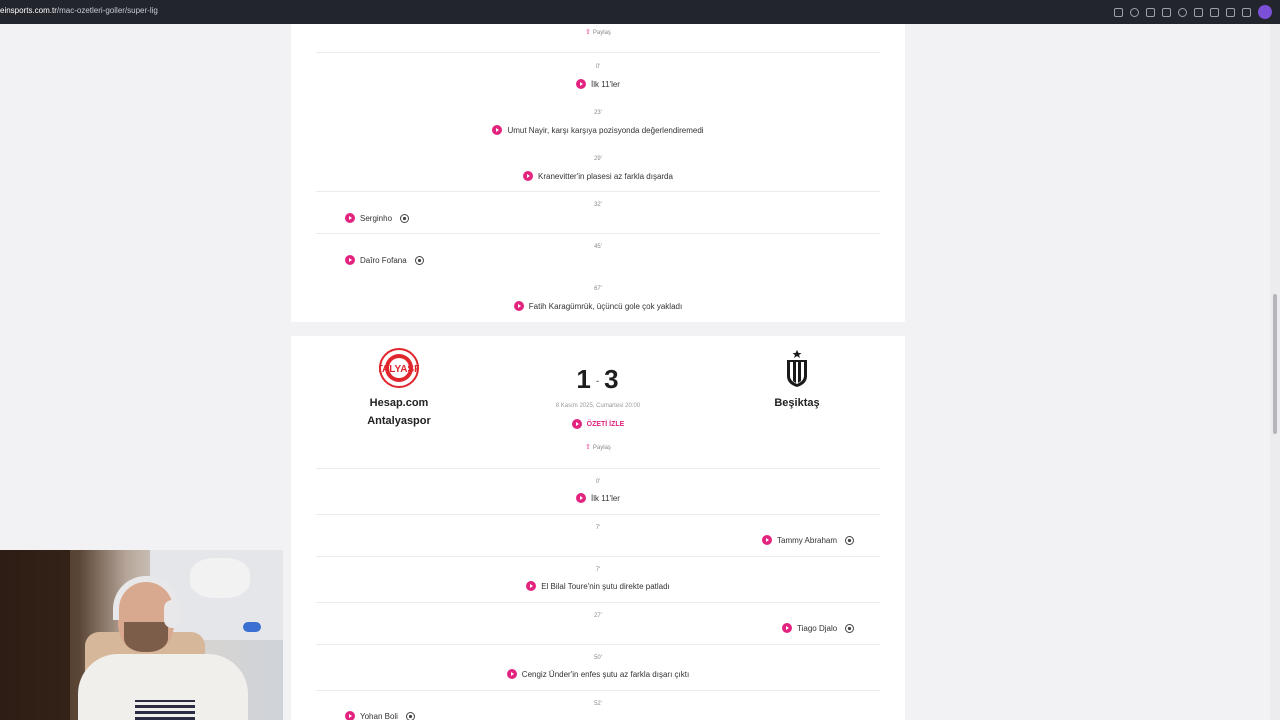  What do you see at coordinates (1193, 12) in the screenshot?
I see `toolbar-icons` at bounding box center [1193, 12].